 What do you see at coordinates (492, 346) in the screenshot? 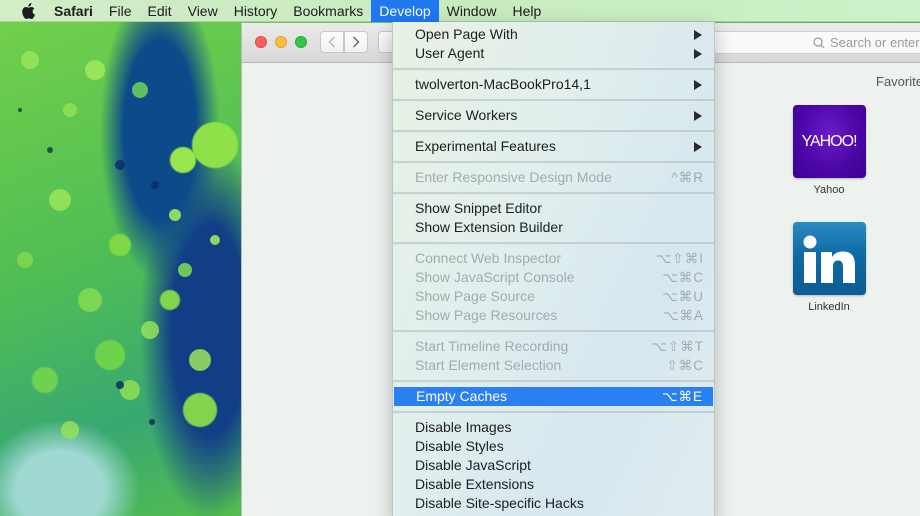
I see `menu-item-label: Start Timeline Recording` at bounding box center [492, 346].